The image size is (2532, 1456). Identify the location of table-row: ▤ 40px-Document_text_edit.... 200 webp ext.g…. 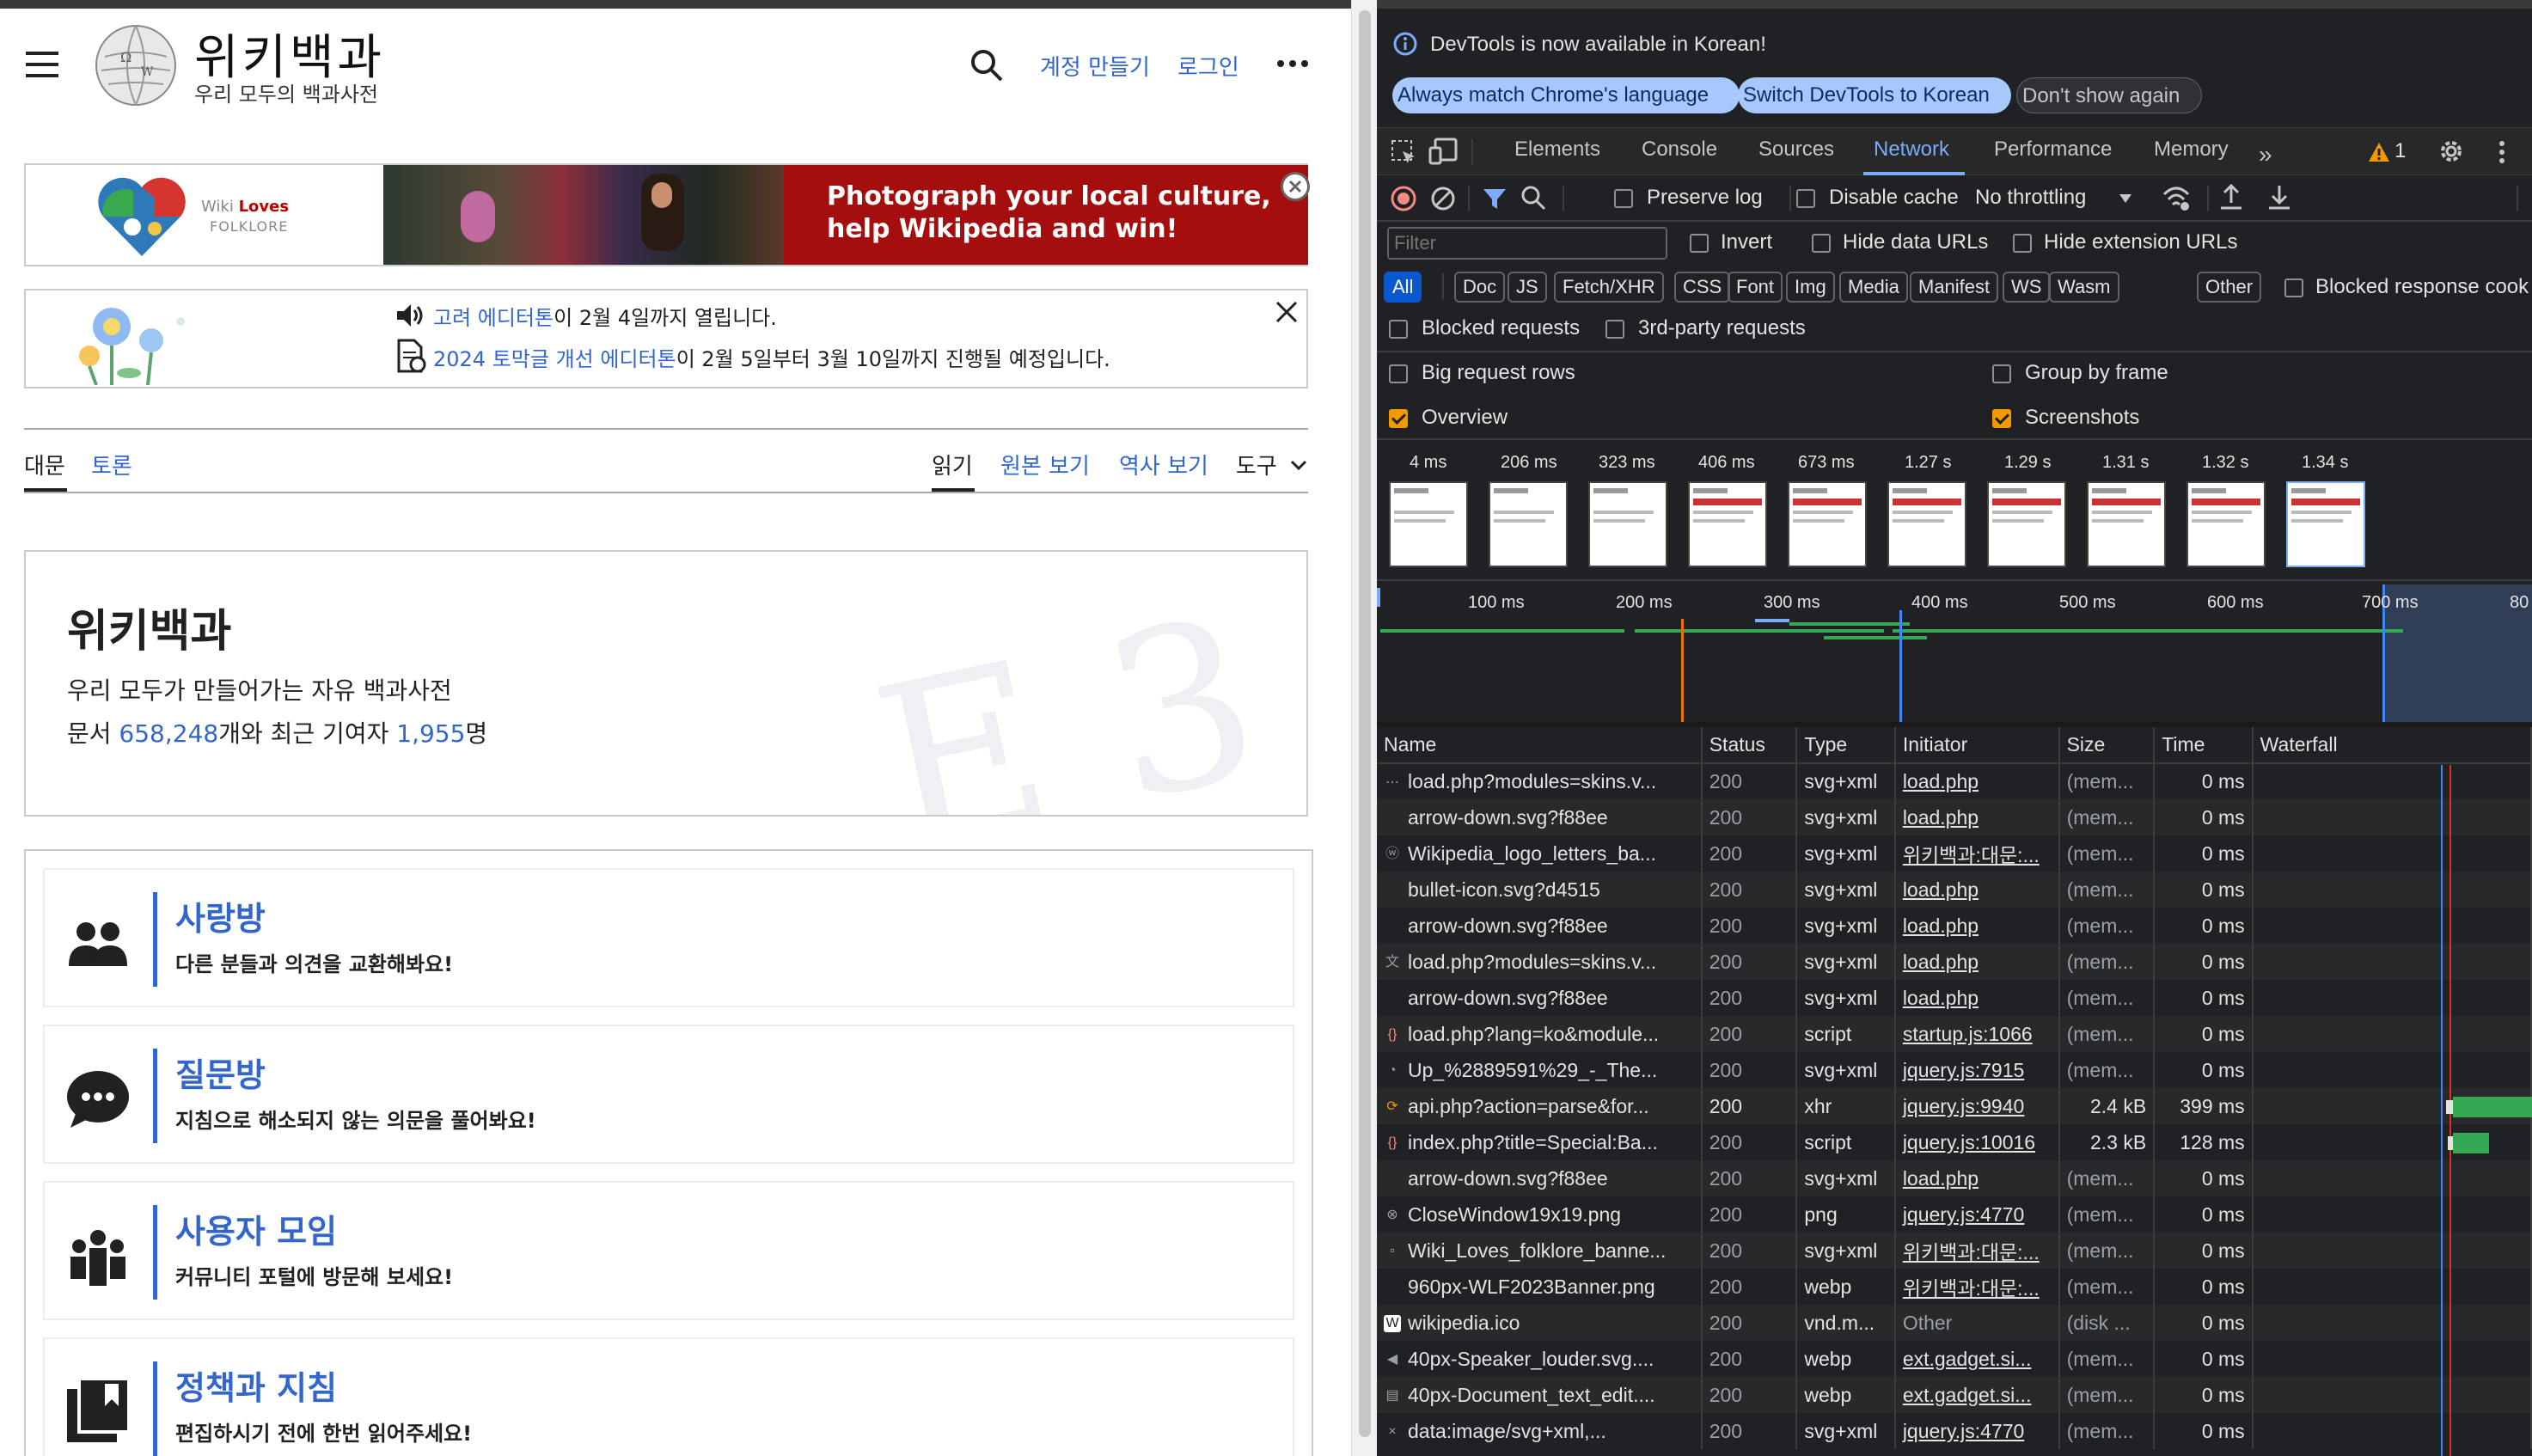
(1954, 1395).